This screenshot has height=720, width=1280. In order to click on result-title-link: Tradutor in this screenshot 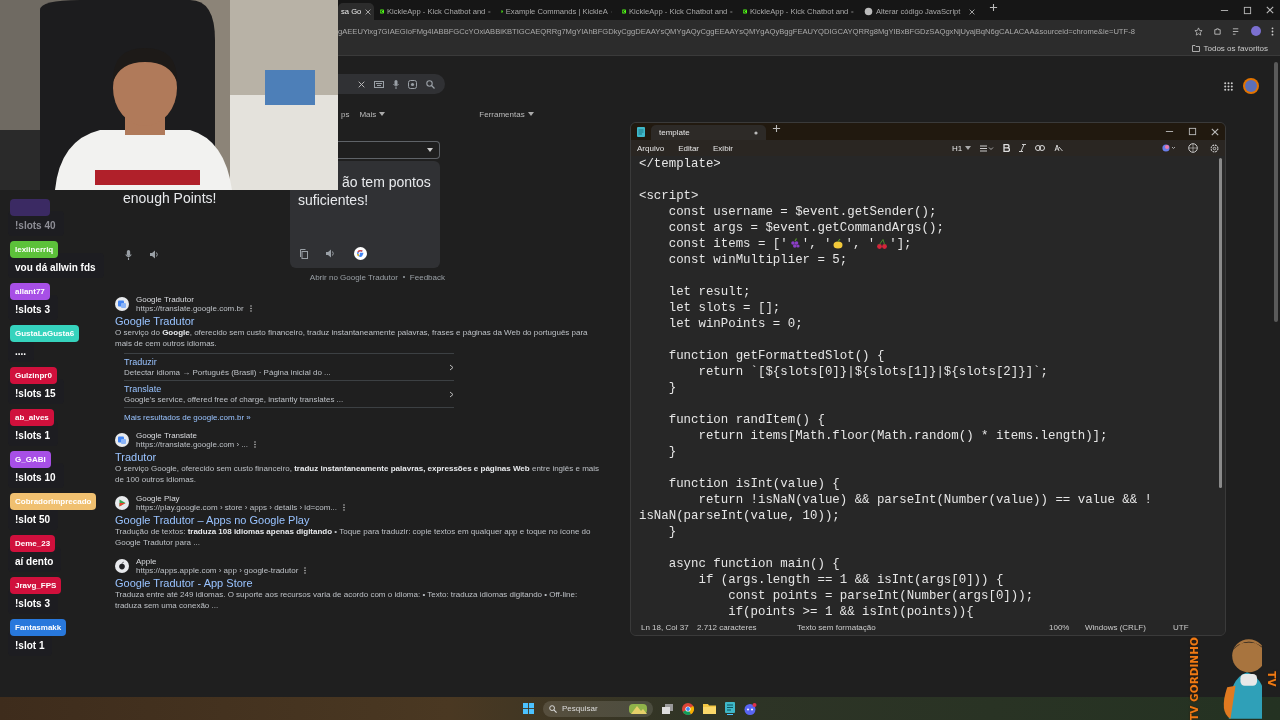, I will do `click(136, 457)`.